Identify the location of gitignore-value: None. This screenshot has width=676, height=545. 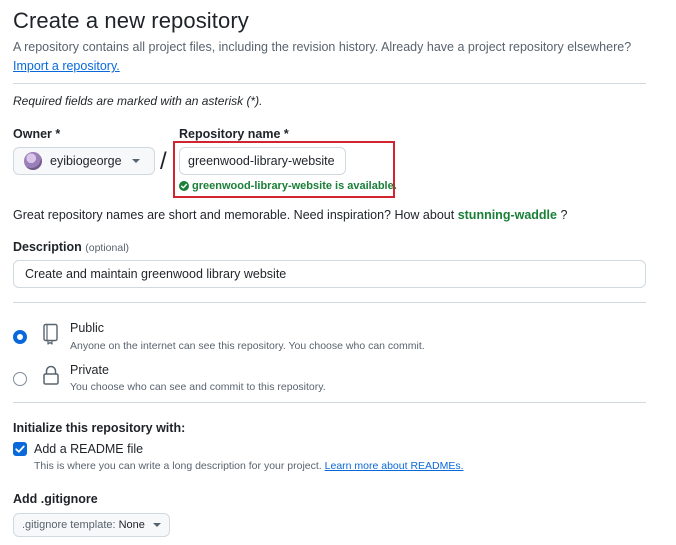
(131, 525).